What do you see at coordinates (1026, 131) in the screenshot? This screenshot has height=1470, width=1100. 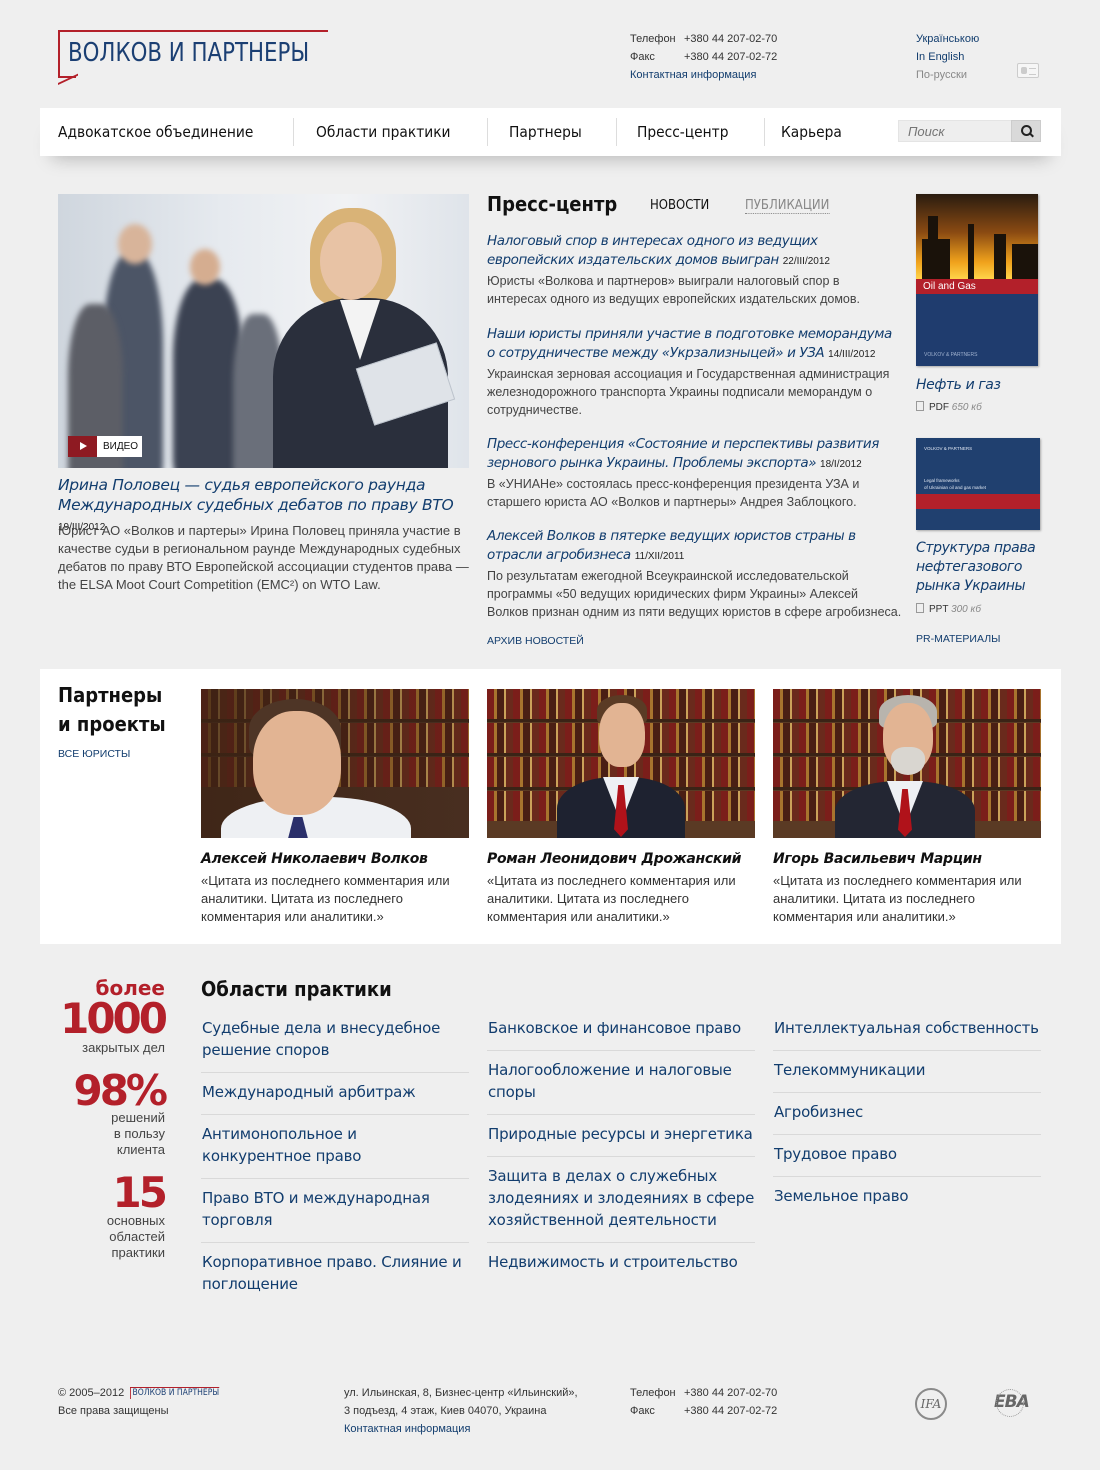 I see `search-icon` at bounding box center [1026, 131].